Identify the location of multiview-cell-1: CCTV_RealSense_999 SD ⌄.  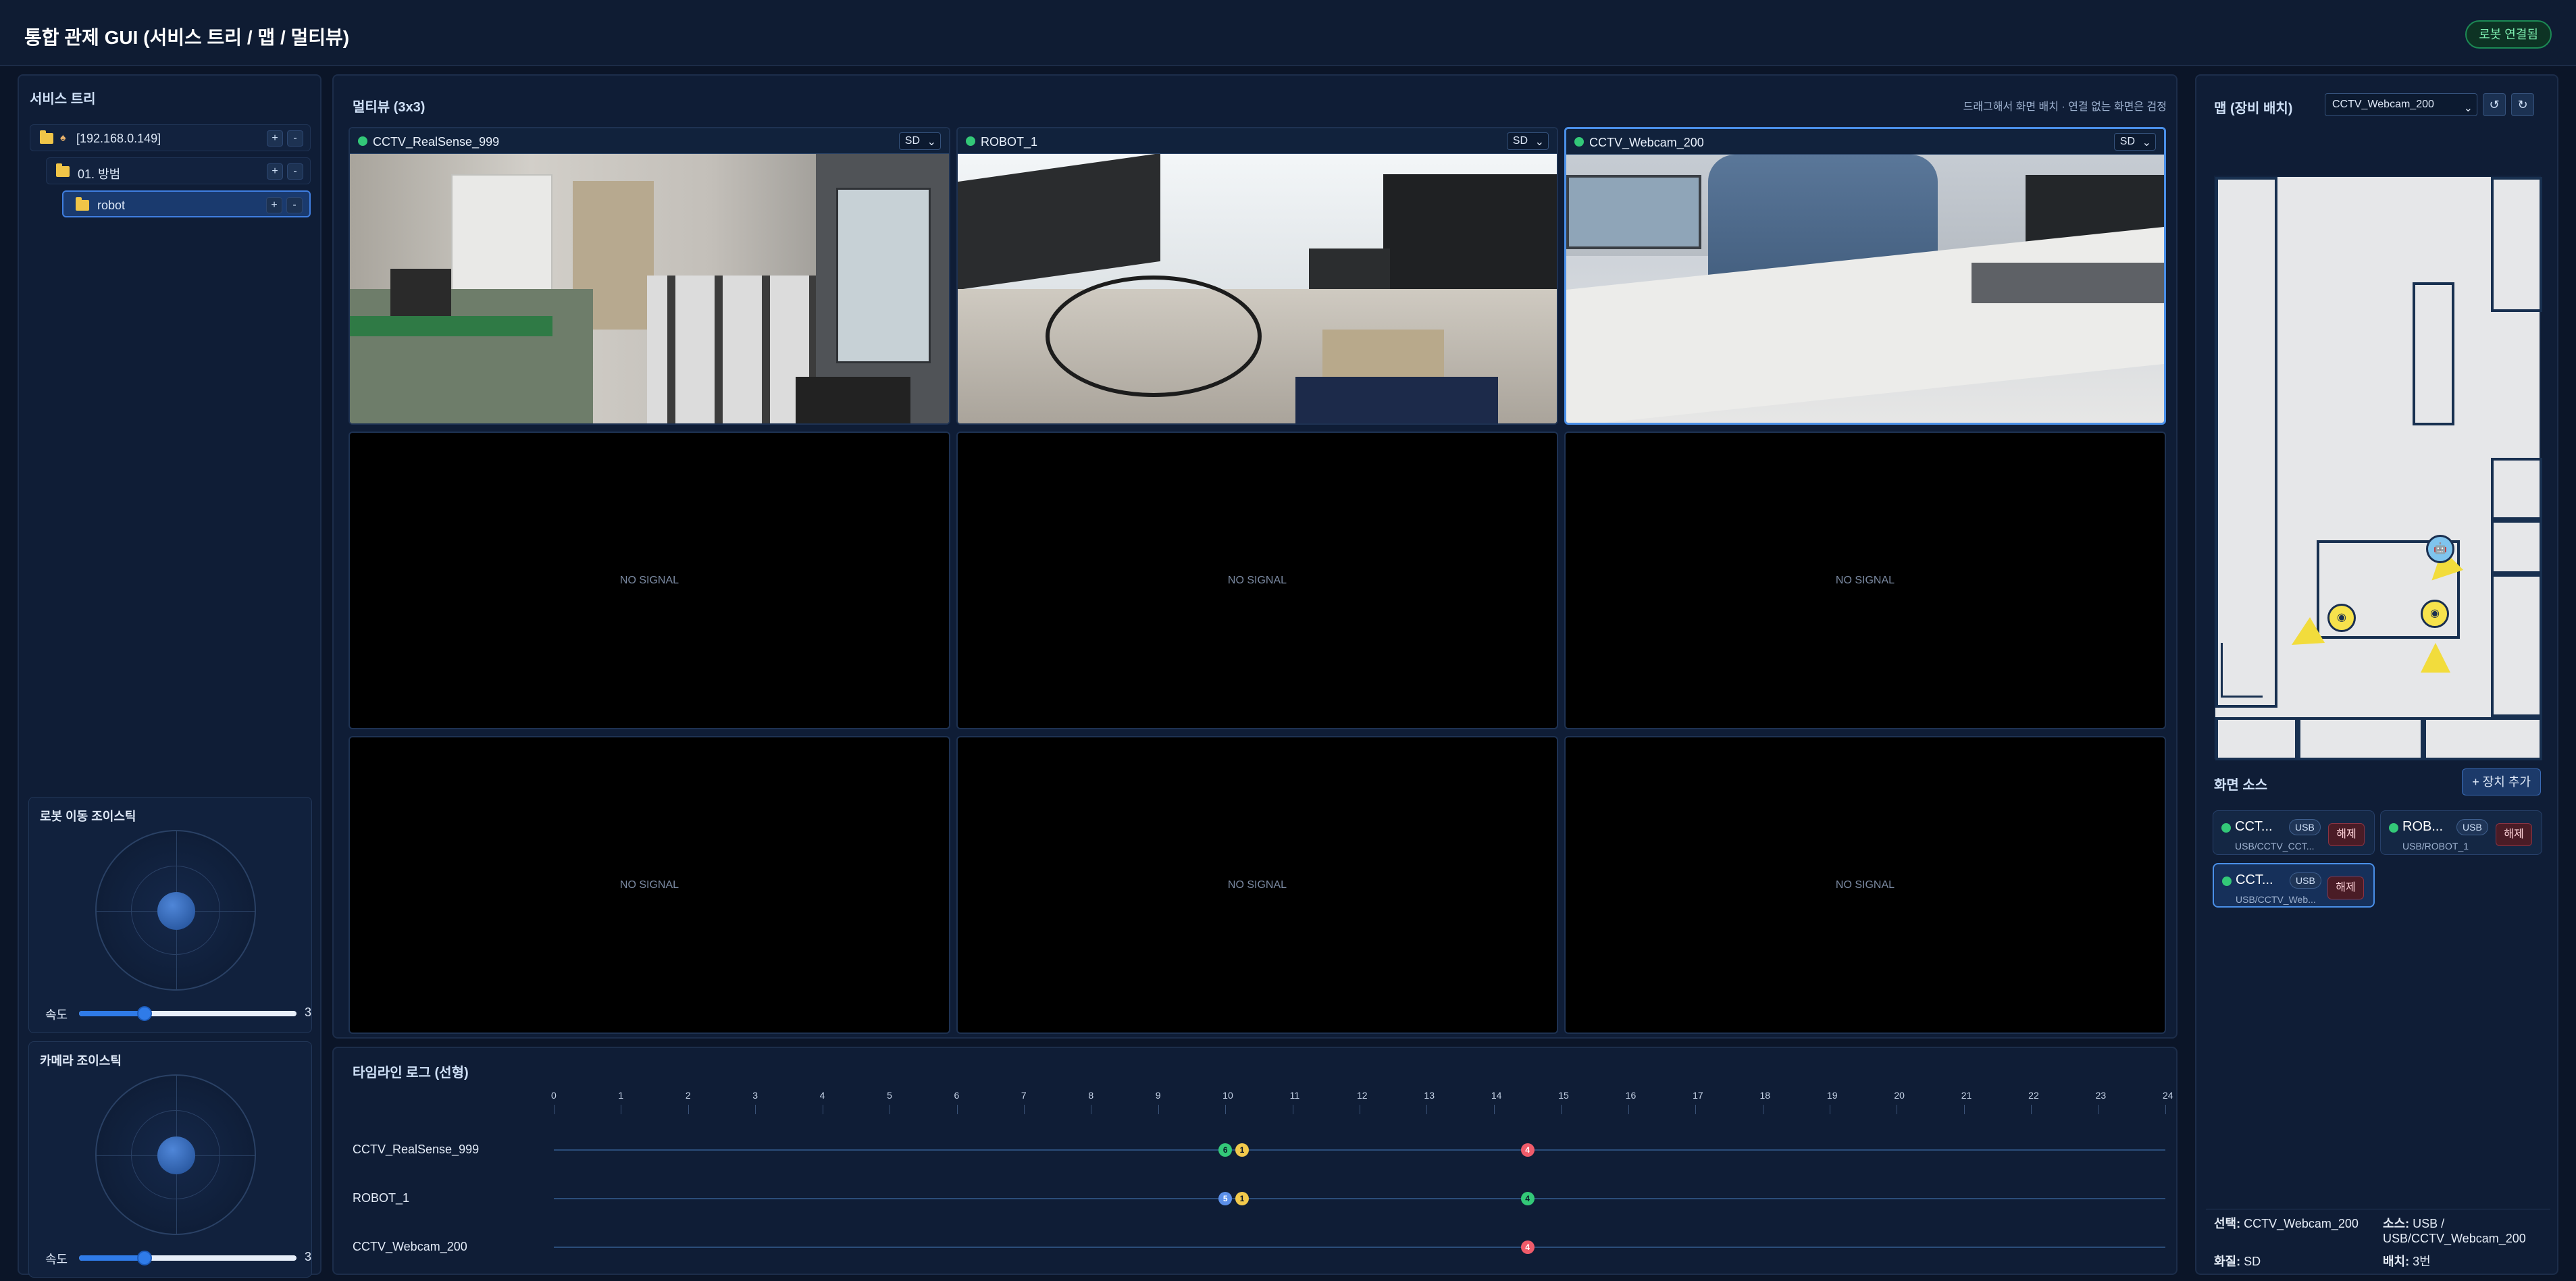
(649, 276).